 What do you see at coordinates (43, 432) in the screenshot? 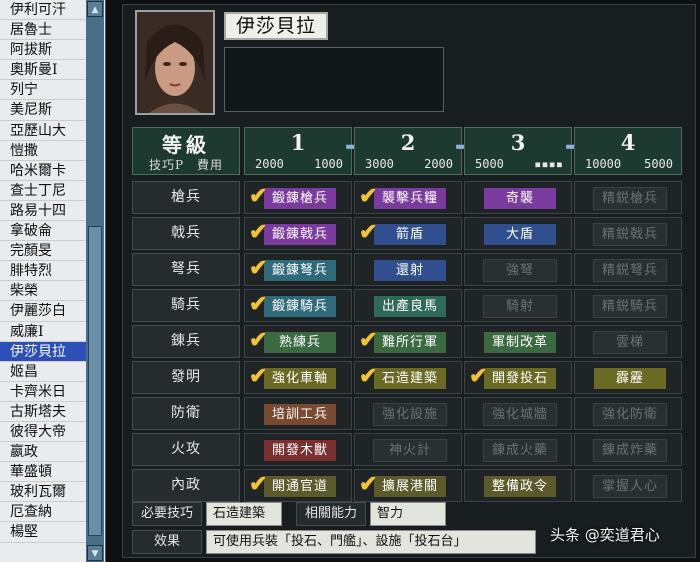
I see `officer-list-item: 彼得大帝` at bounding box center [43, 432].